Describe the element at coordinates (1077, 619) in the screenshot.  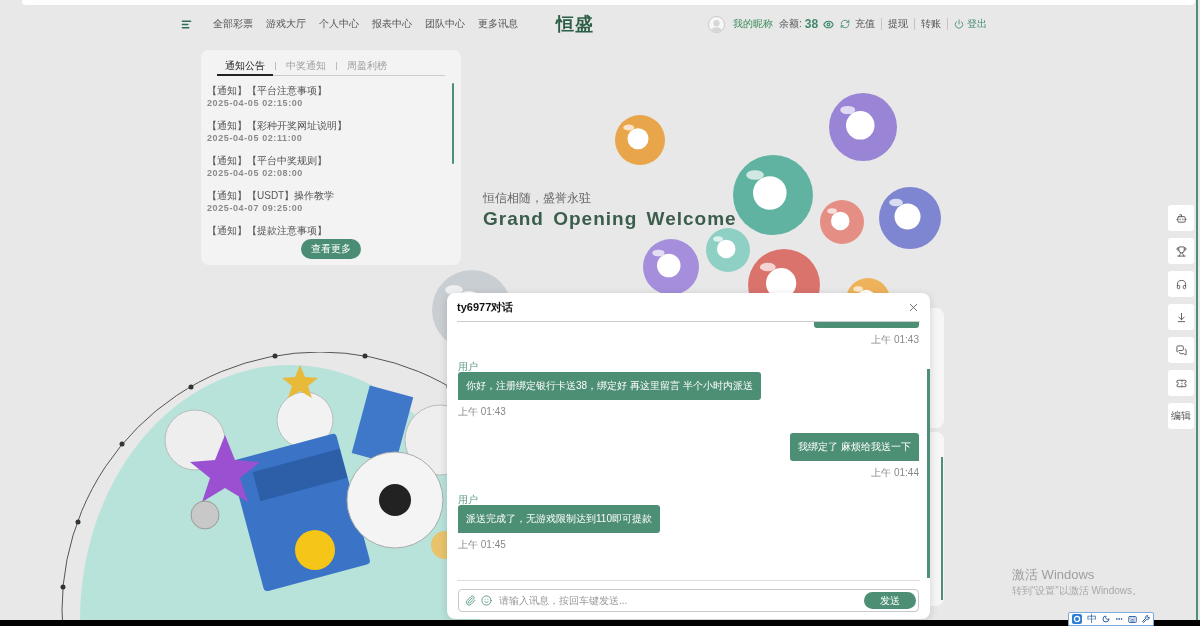
I see `ime-logo-icon` at that location.